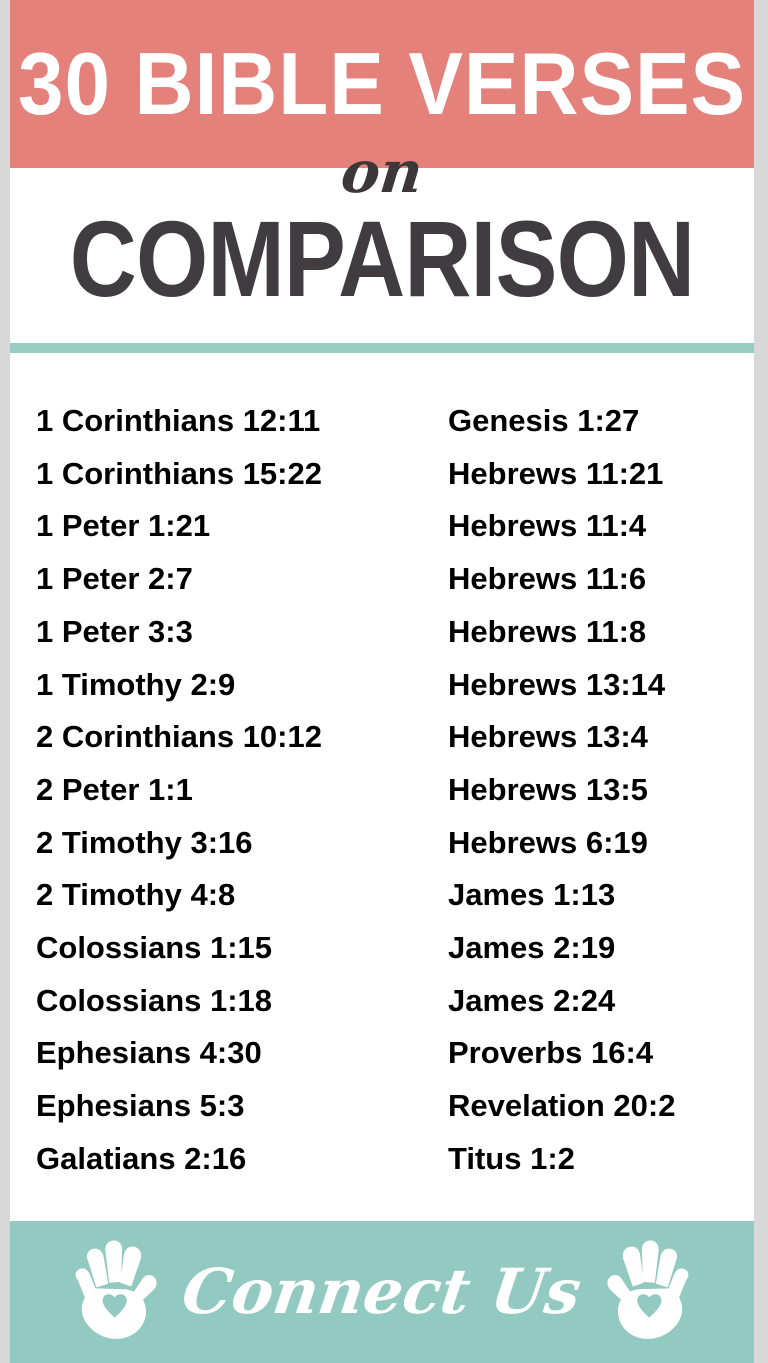 The width and height of the screenshot is (768, 1363). Describe the element at coordinates (547, 579) in the screenshot. I see `list-item: Hebrews 11:6` at that location.